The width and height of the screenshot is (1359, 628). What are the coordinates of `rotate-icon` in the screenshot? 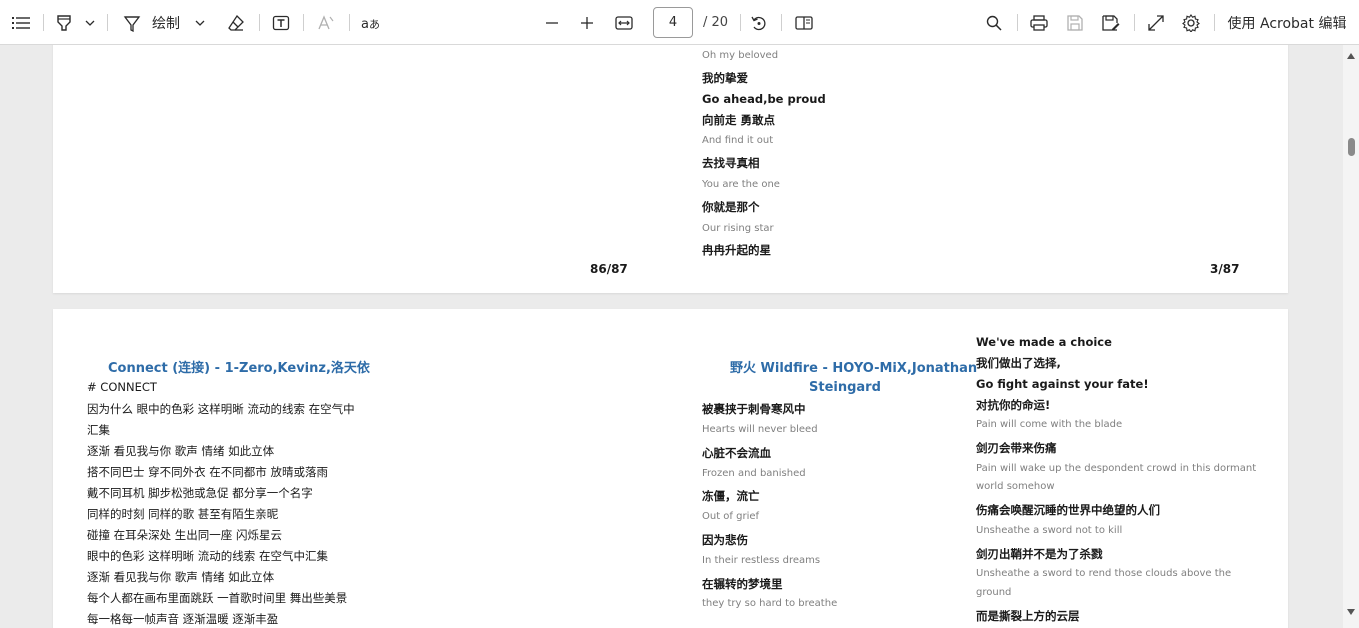 It's located at (759, 22).